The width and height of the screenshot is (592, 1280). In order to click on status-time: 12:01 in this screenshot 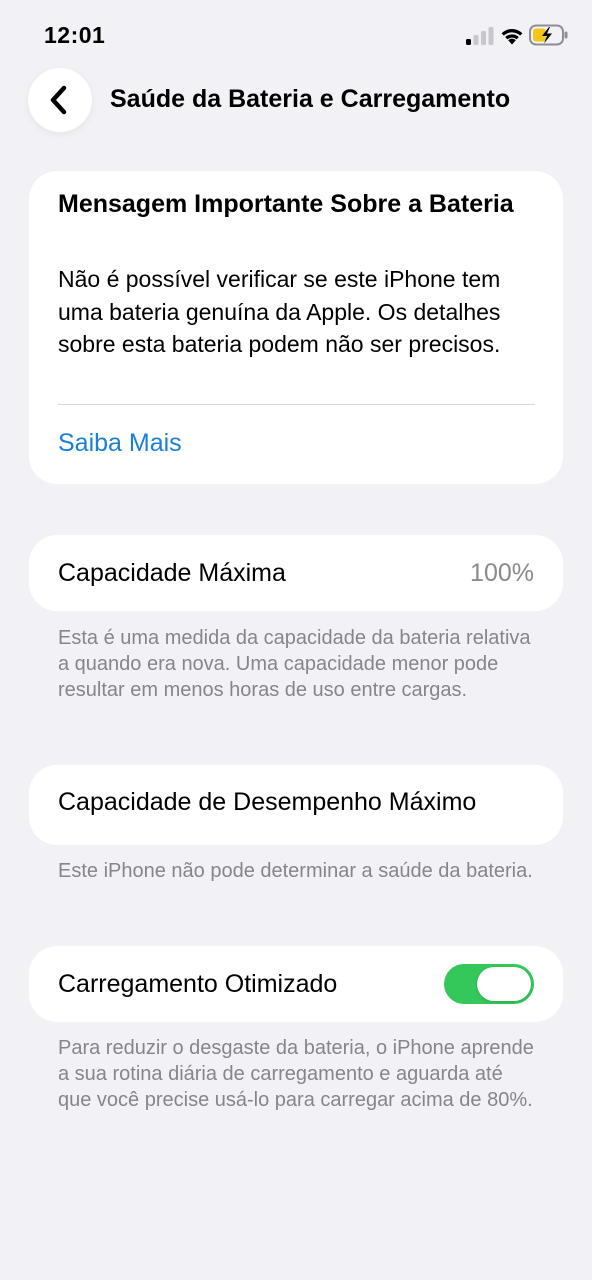, I will do `click(75, 35)`.